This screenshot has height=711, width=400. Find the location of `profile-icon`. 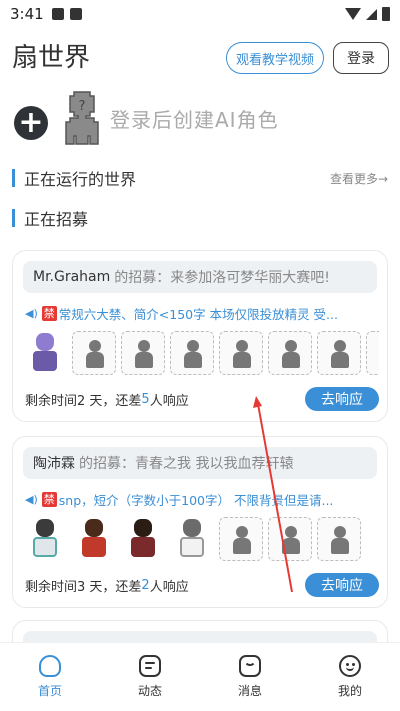

profile-icon is located at coordinates (350, 666).